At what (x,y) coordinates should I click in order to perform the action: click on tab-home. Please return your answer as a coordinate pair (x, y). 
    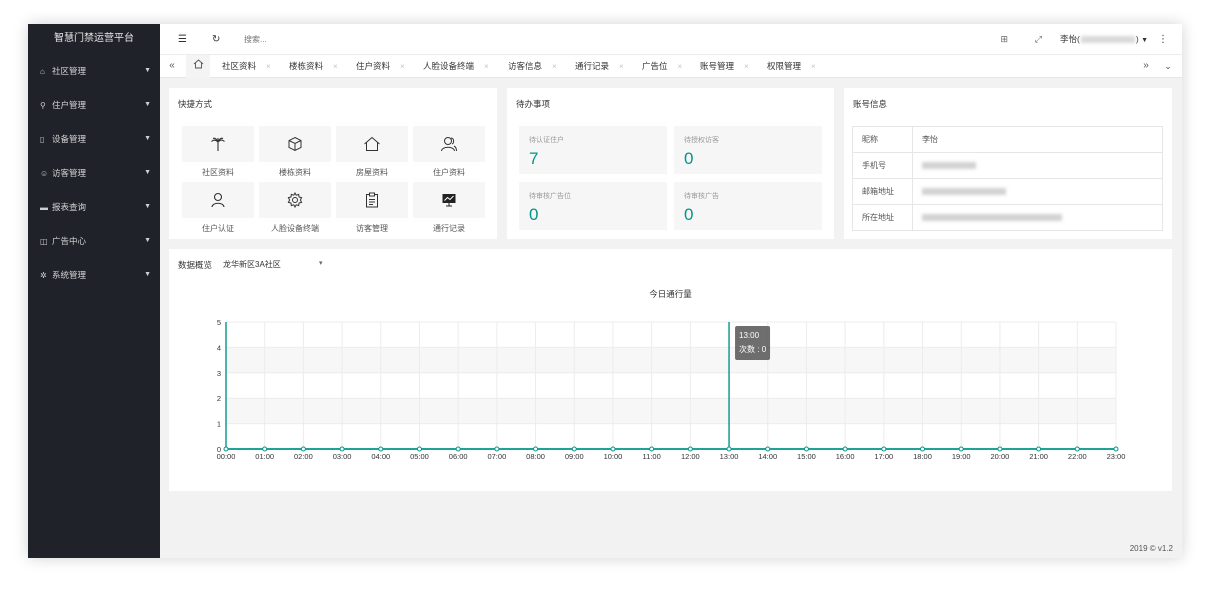
    Looking at the image, I should click on (198, 66).